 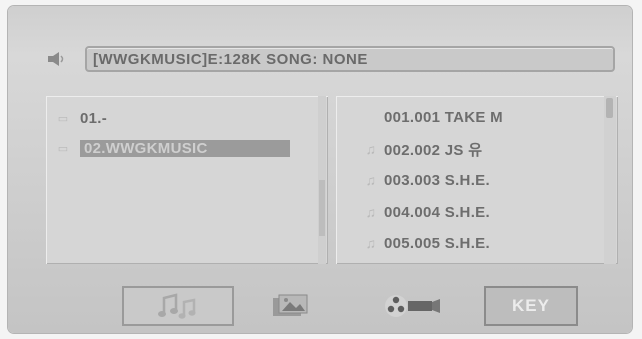 I want to click on list-item: ♫ 005.005 S.H.E., so click(x=467, y=243).